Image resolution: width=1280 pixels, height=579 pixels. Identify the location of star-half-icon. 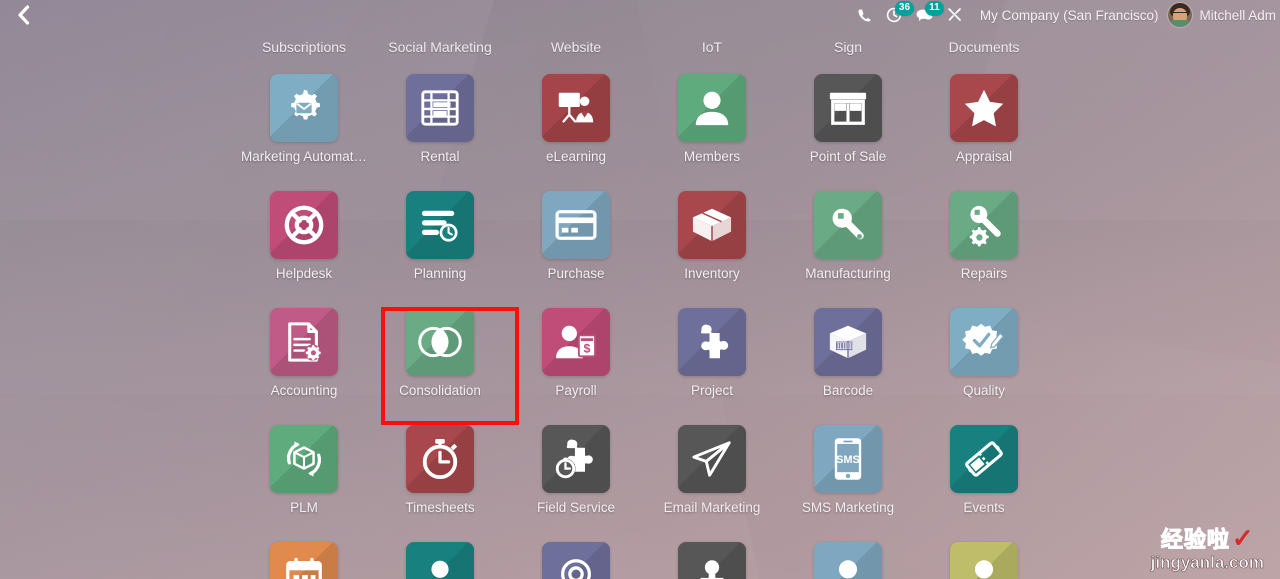
(984, 108).